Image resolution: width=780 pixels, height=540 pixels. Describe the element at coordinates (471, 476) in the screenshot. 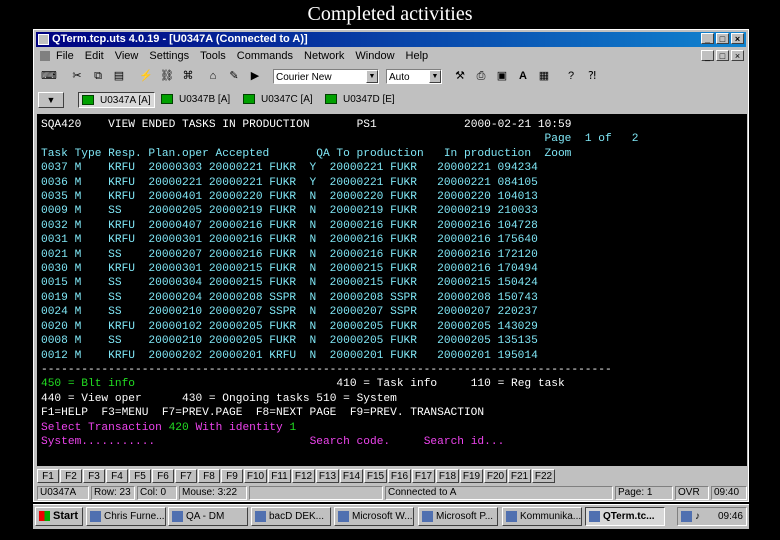

I see `fkey-f19: F19` at that location.